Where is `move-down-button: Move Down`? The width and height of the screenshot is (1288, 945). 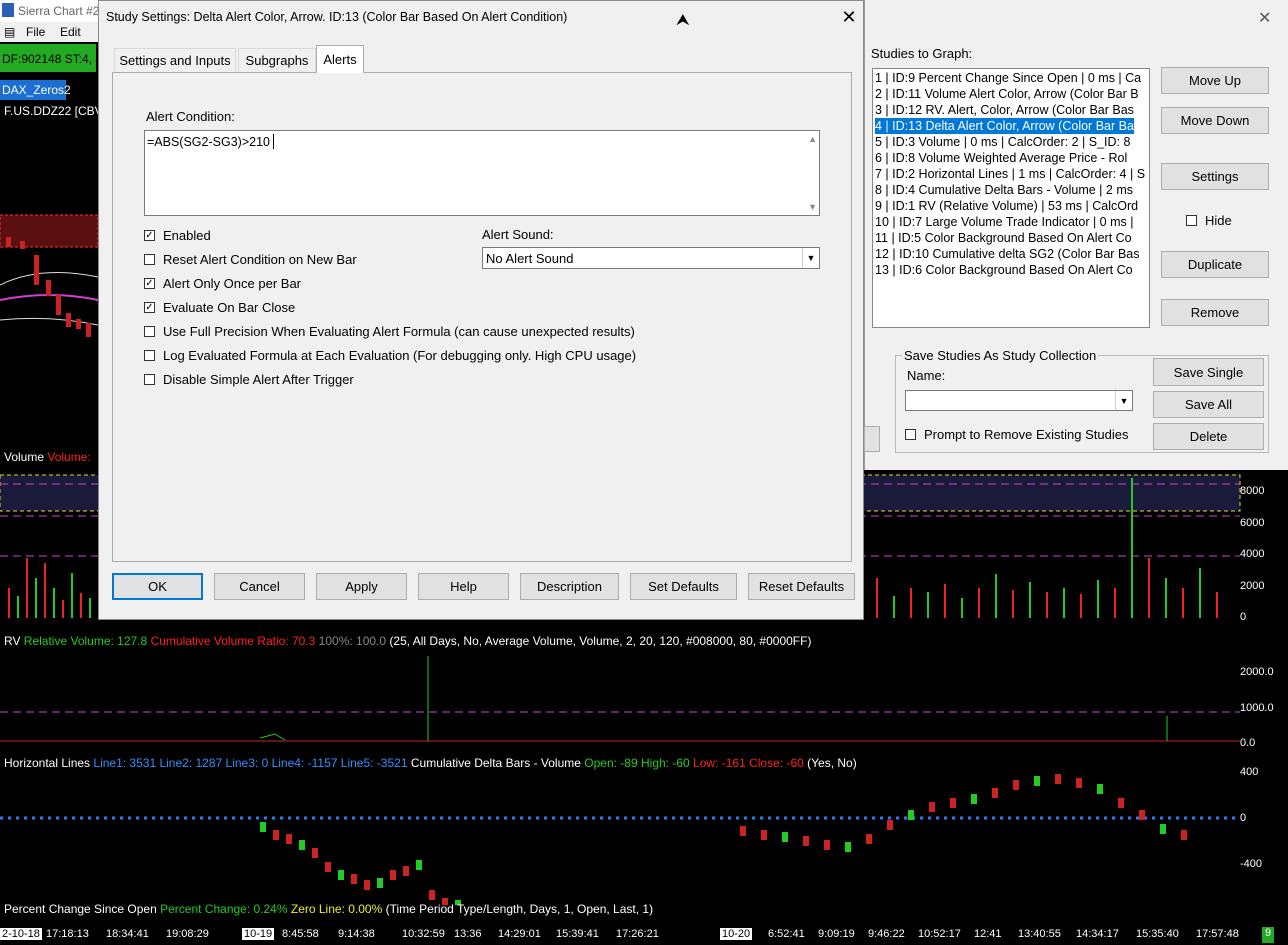 move-down-button: Move Down is located at coordinates (1215, 120).